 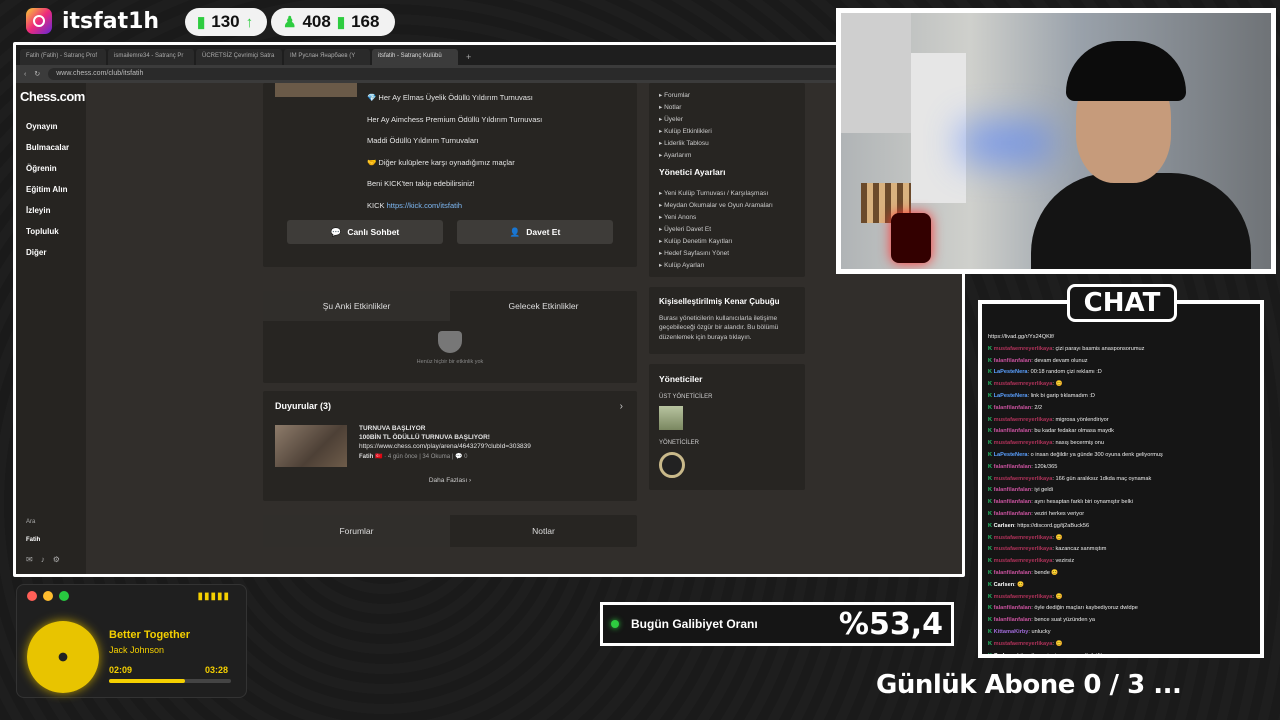 What do you see at coordinates (25, 74) in the screenshot?
I see `back-icon: ‹` at bounding box center [25, 74].